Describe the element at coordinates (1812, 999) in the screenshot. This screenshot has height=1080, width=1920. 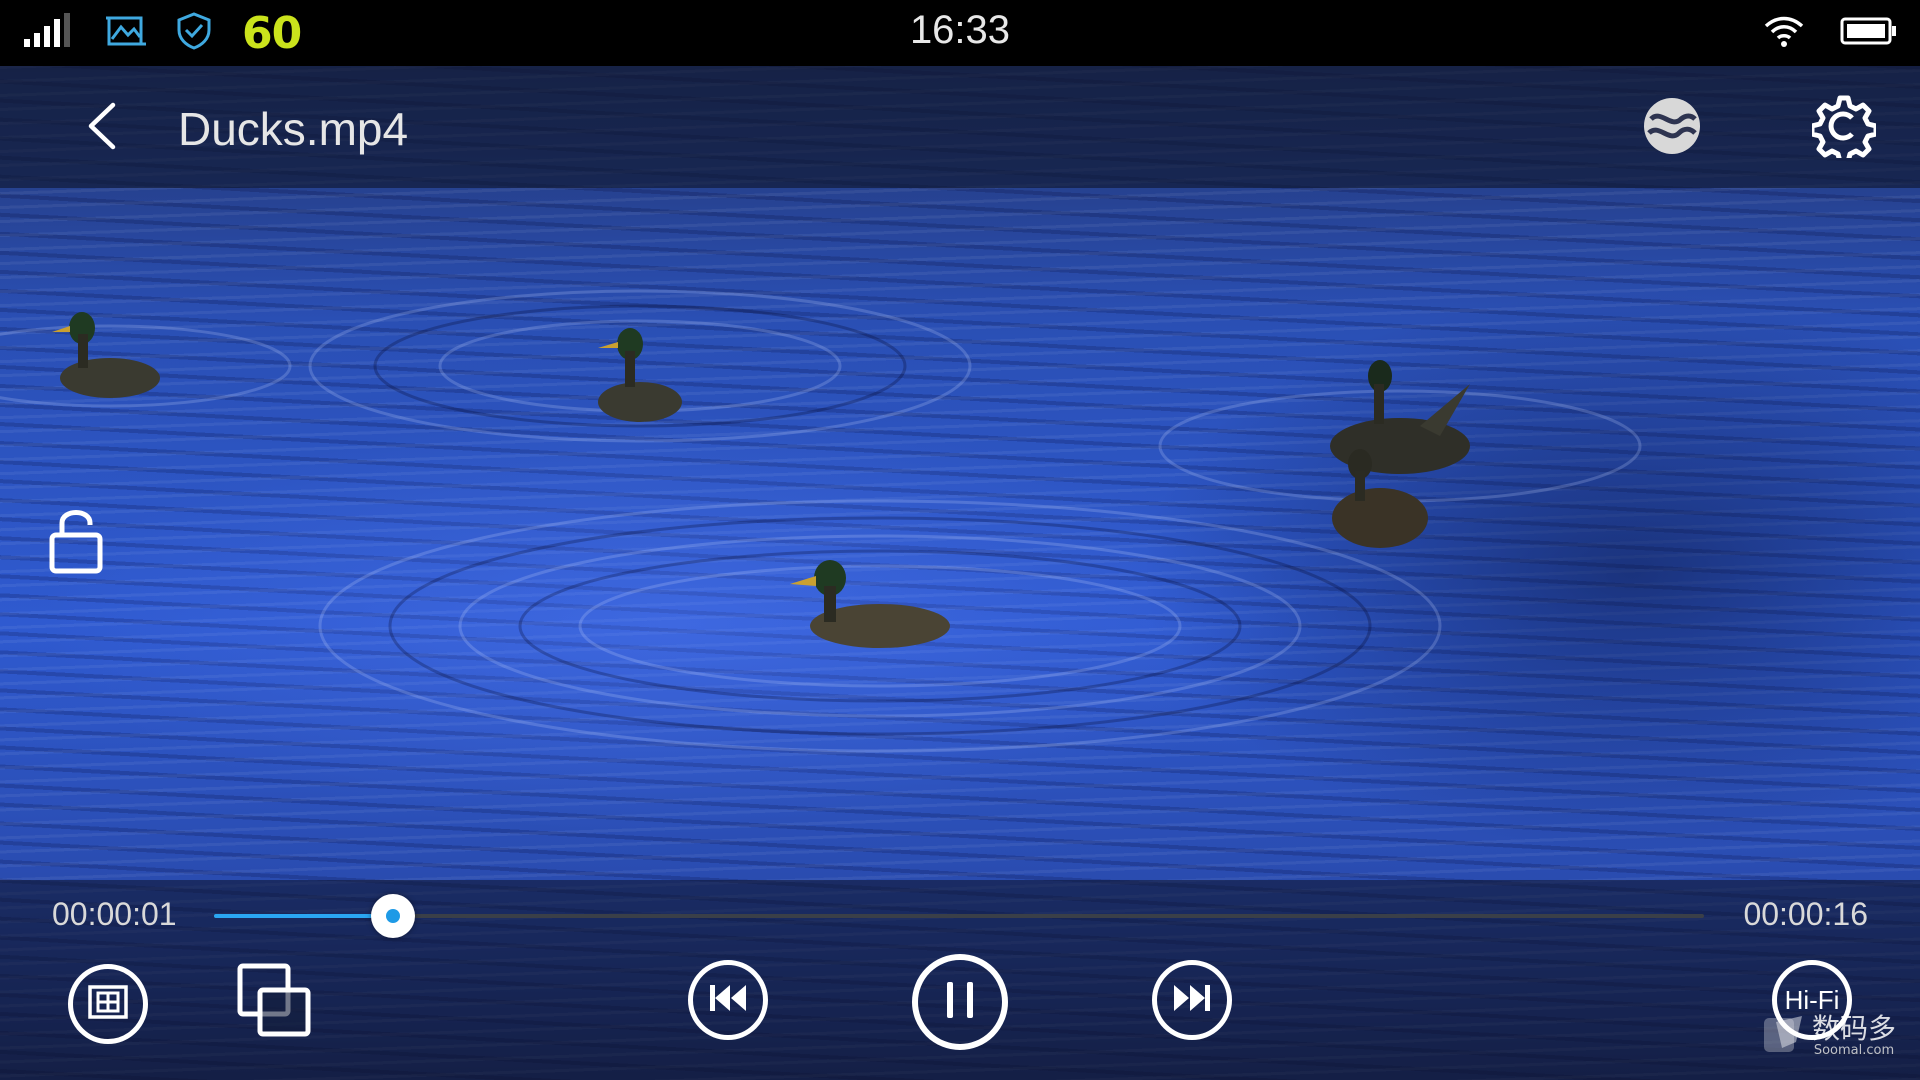
I see `hifi-label: Hi-Fi` at that location.